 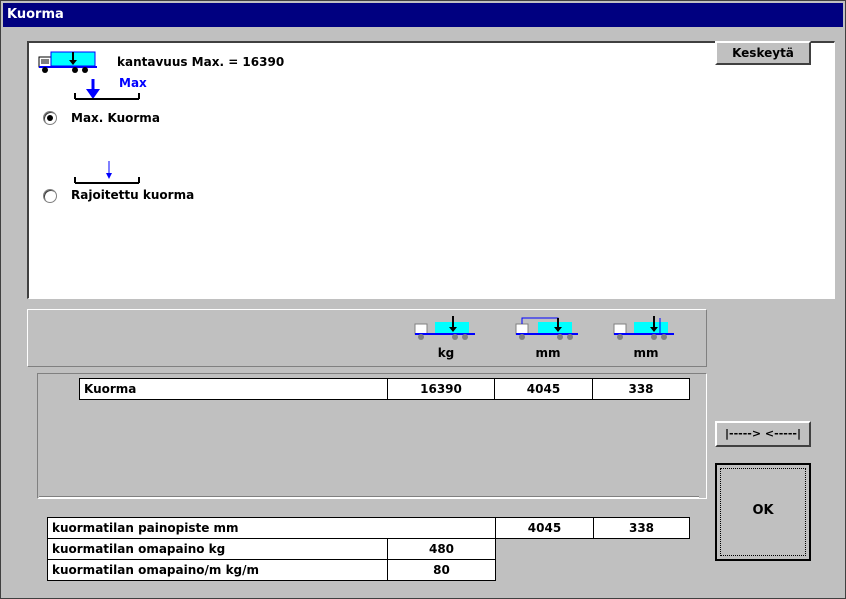 What do you see at coordinates (201, 62) in the screenshot?
I see `capacity-text: kantavuus Max. = 16390` at bounding box center [201, 62].